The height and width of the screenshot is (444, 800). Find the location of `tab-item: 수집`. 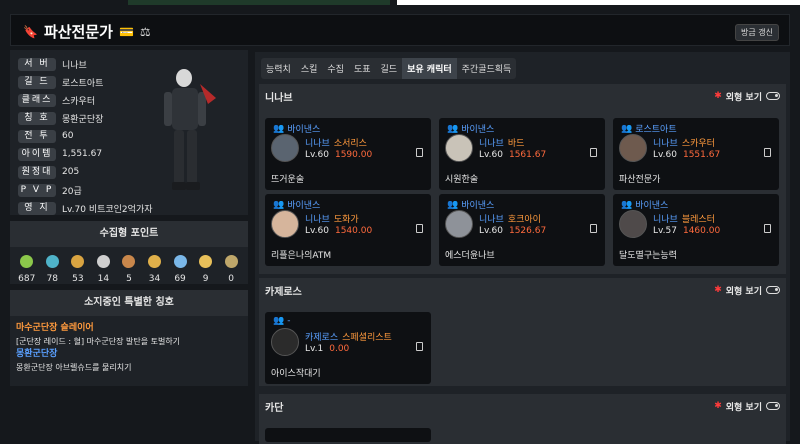

tab-item: 수집 is located at coordinates (335, 68).